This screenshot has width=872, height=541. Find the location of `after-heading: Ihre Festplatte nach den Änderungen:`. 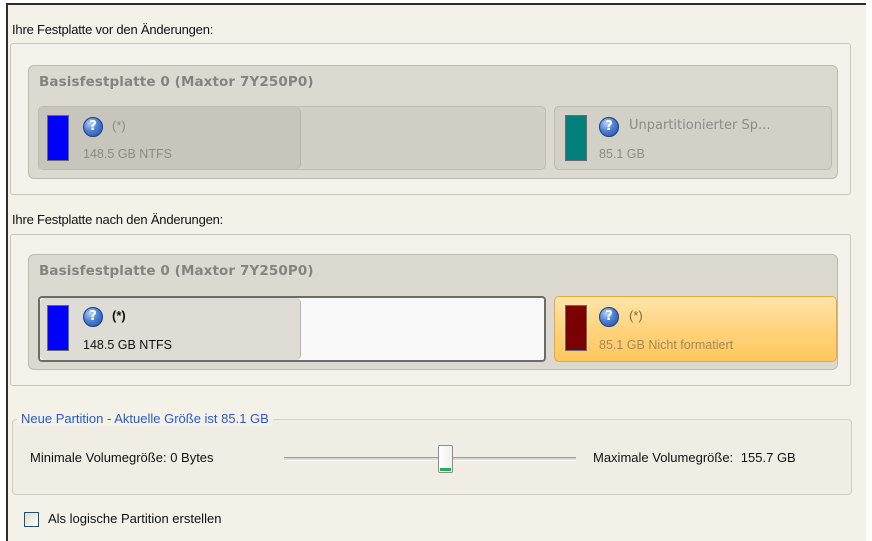

after-heading: Ihre Festplatte nach den Änderungen: is located at coordinates (118, 219).